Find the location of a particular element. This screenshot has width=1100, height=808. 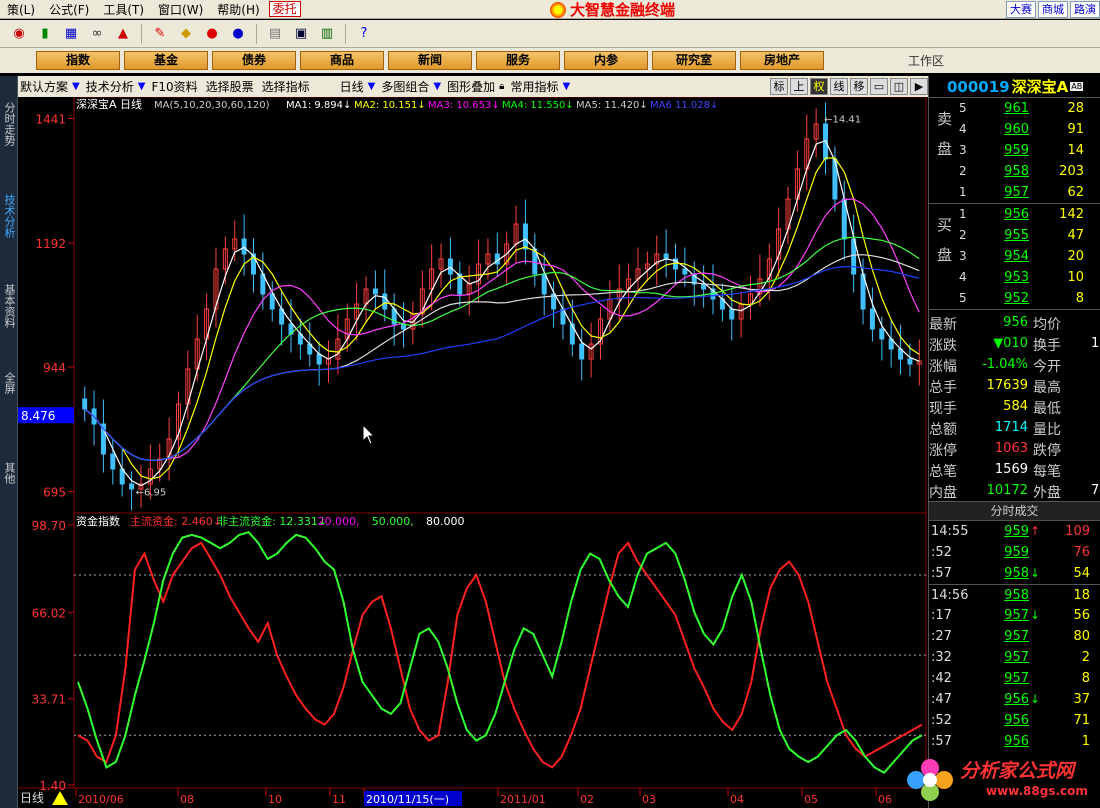

book-row: 1 957 62 is located at coordinates (1014, 192).